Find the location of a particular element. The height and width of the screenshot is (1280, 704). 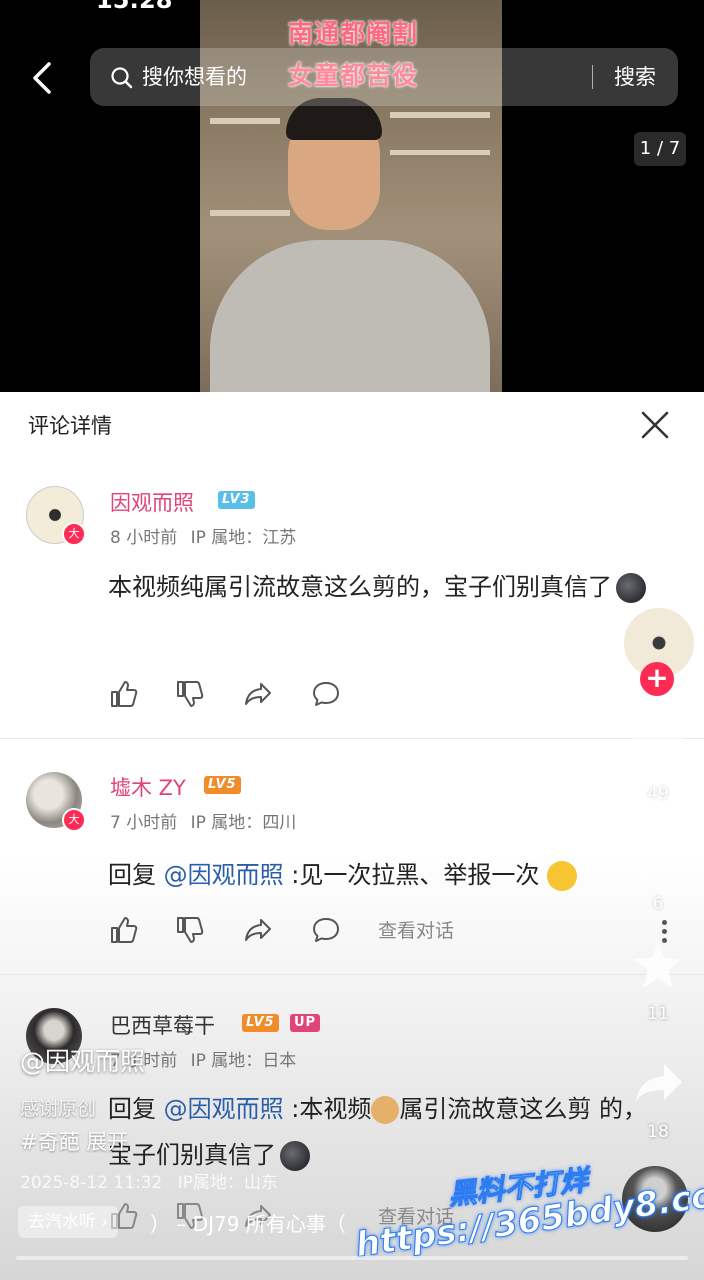

comment-text: 回复 @因观而照 :见一次拉黑、举报一次 is located at coordinates (388, 875).